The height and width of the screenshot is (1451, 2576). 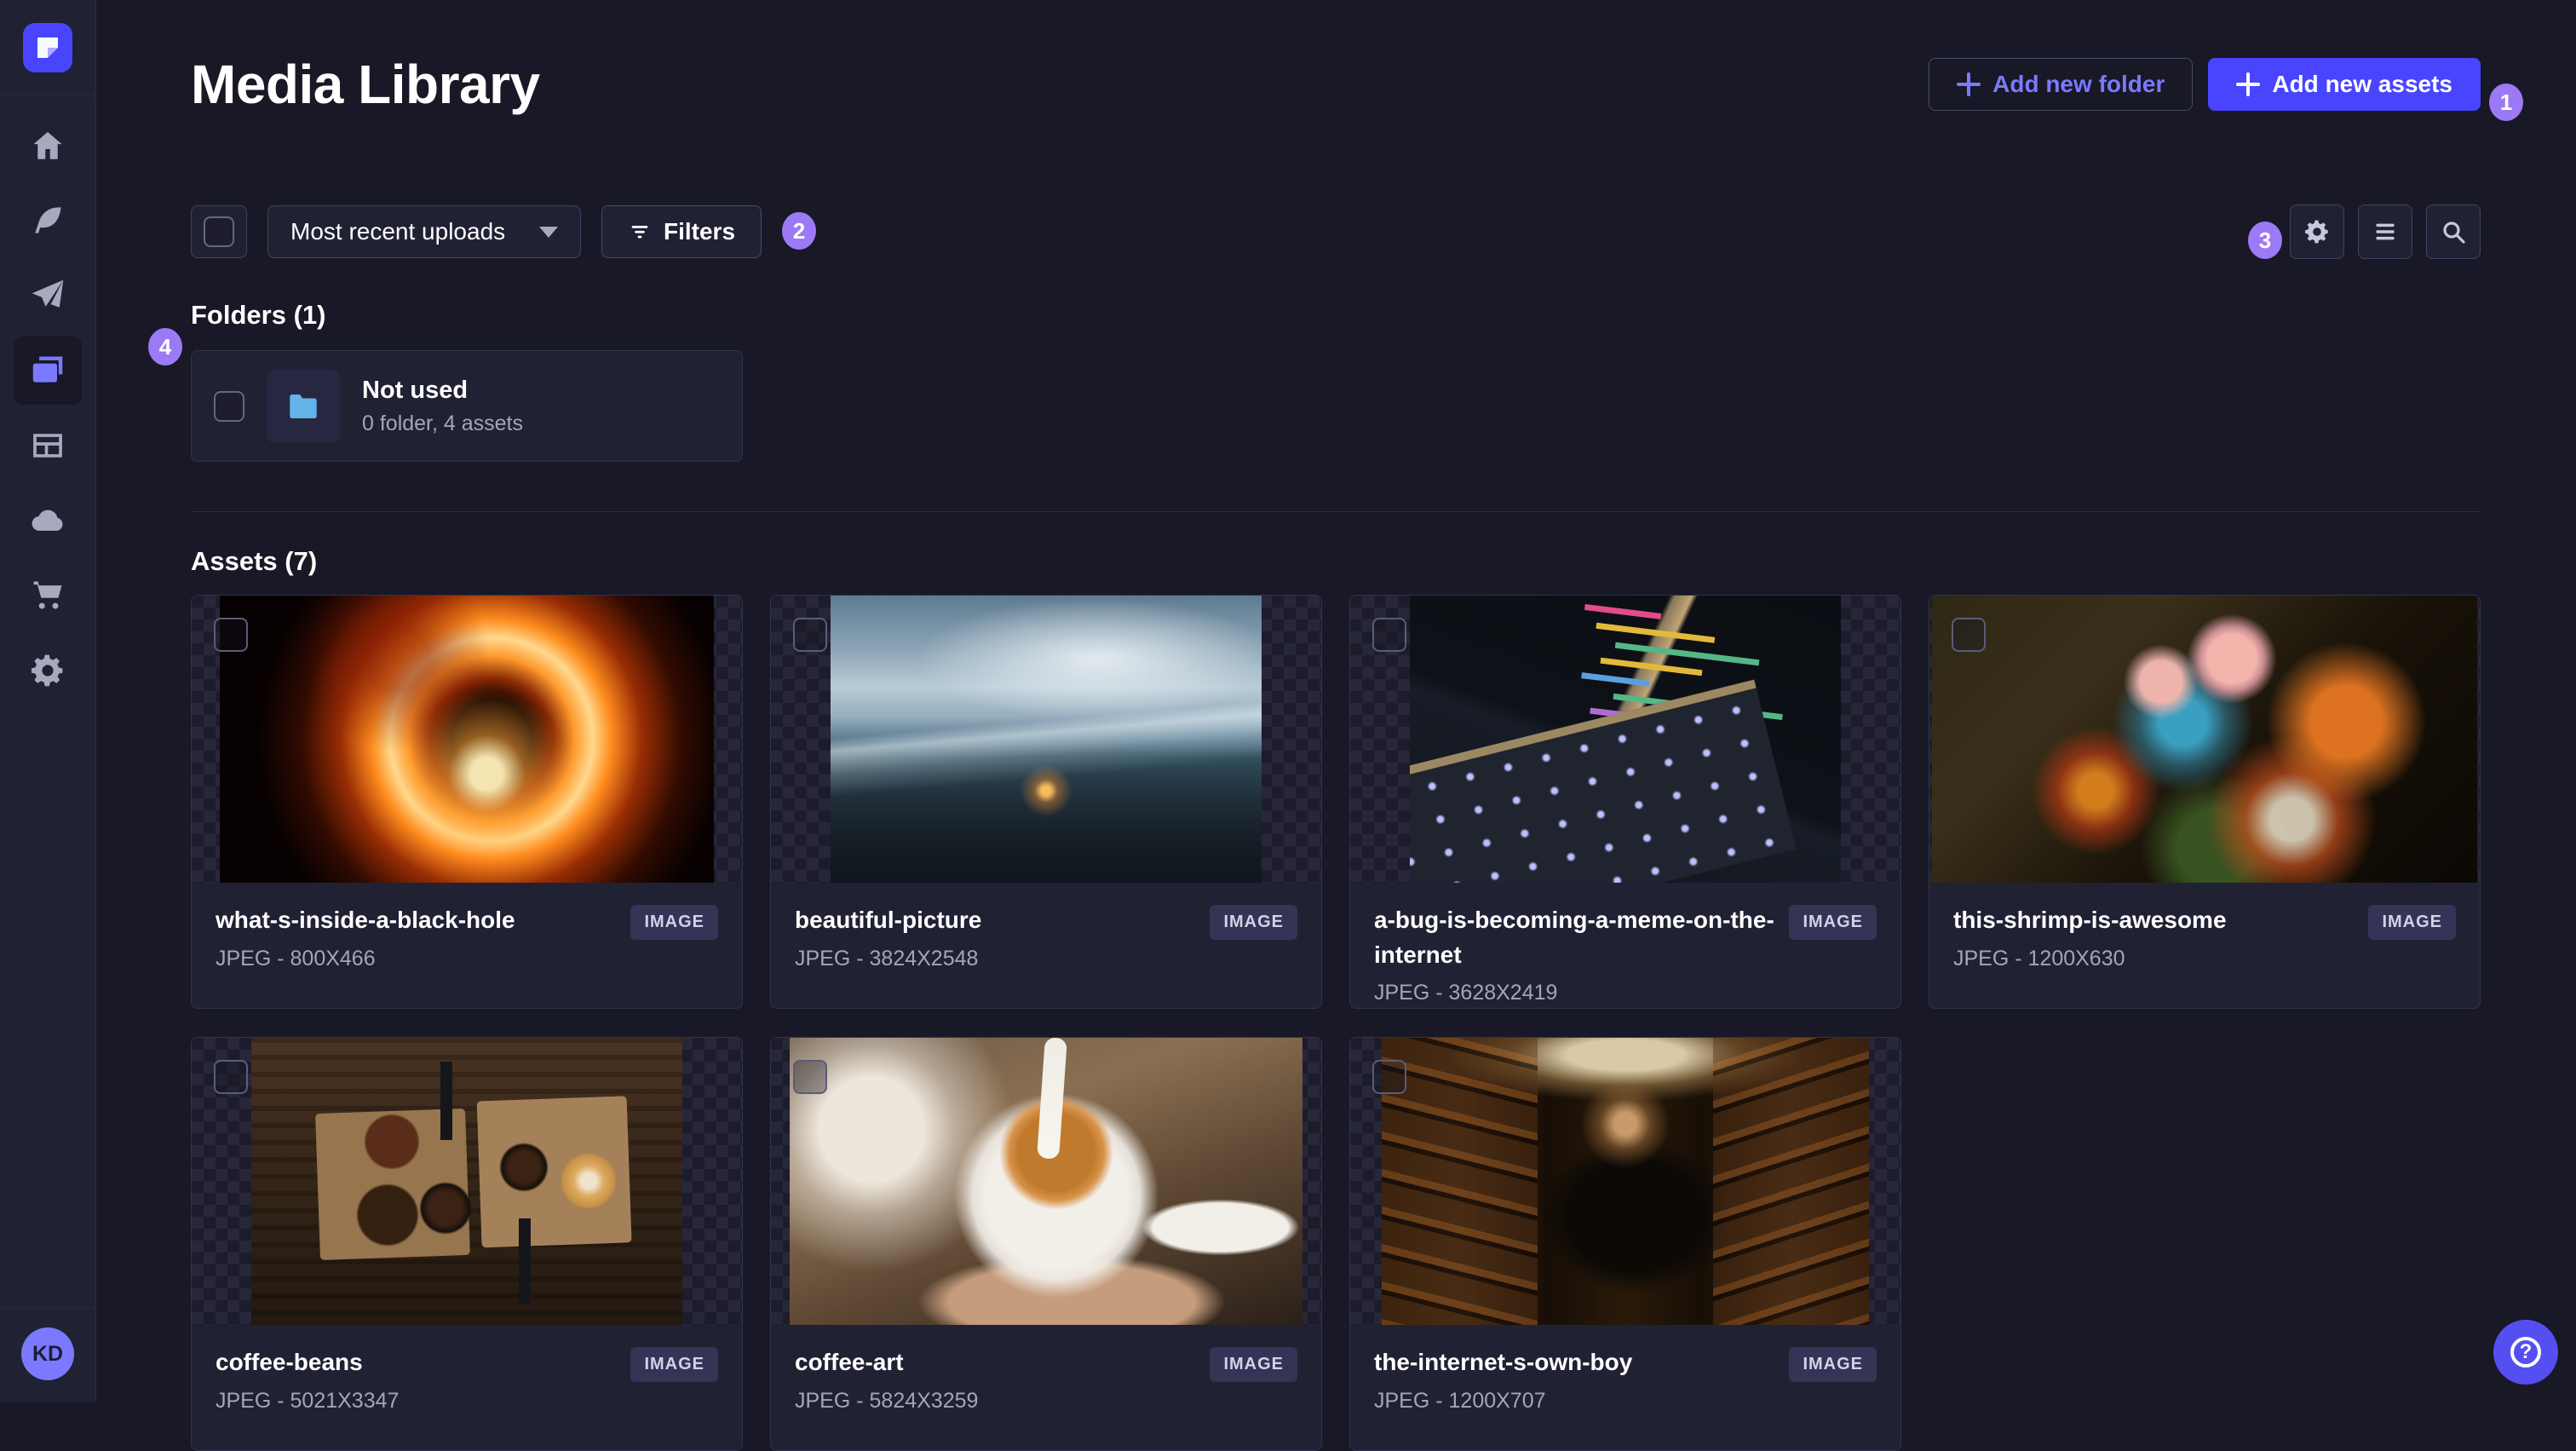 I want to click on asset-name: coffee-art, so click(x=850, y=1362).